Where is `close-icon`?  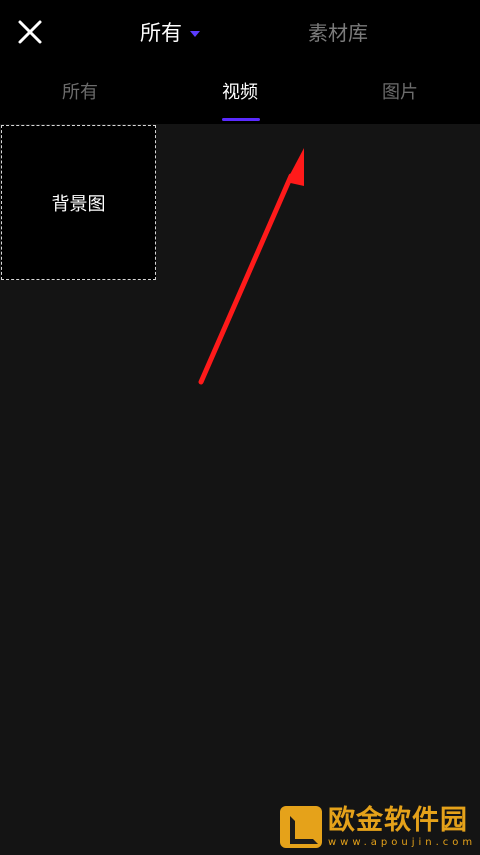
close-icon is located at coordinates (30, 32).